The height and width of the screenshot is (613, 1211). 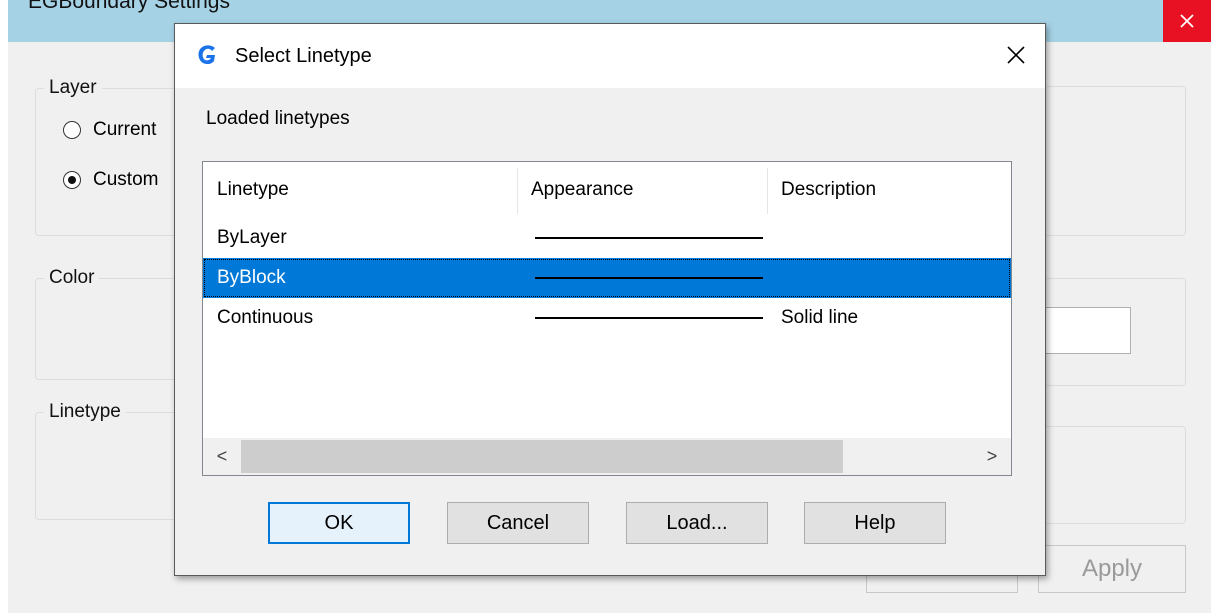 What do you see at coordinates (85, 412) in the screenshot?
I see `linetype-group-label: Linetype` at bounding box center [85, 412].